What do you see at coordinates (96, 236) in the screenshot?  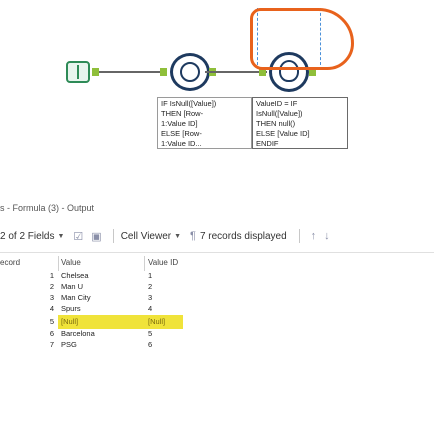 I see `save-icon: ▣` at bounding box center [96, 236].